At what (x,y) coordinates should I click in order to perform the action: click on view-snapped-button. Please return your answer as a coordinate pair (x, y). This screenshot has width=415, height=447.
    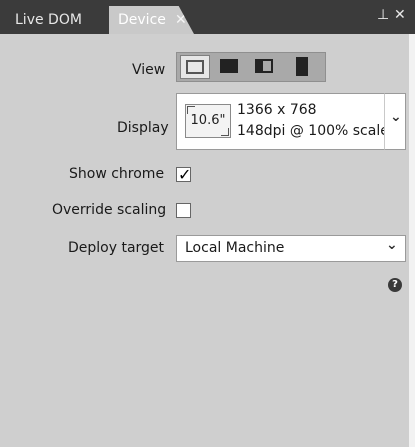
    Looking at the image, I should click on (265, 67).